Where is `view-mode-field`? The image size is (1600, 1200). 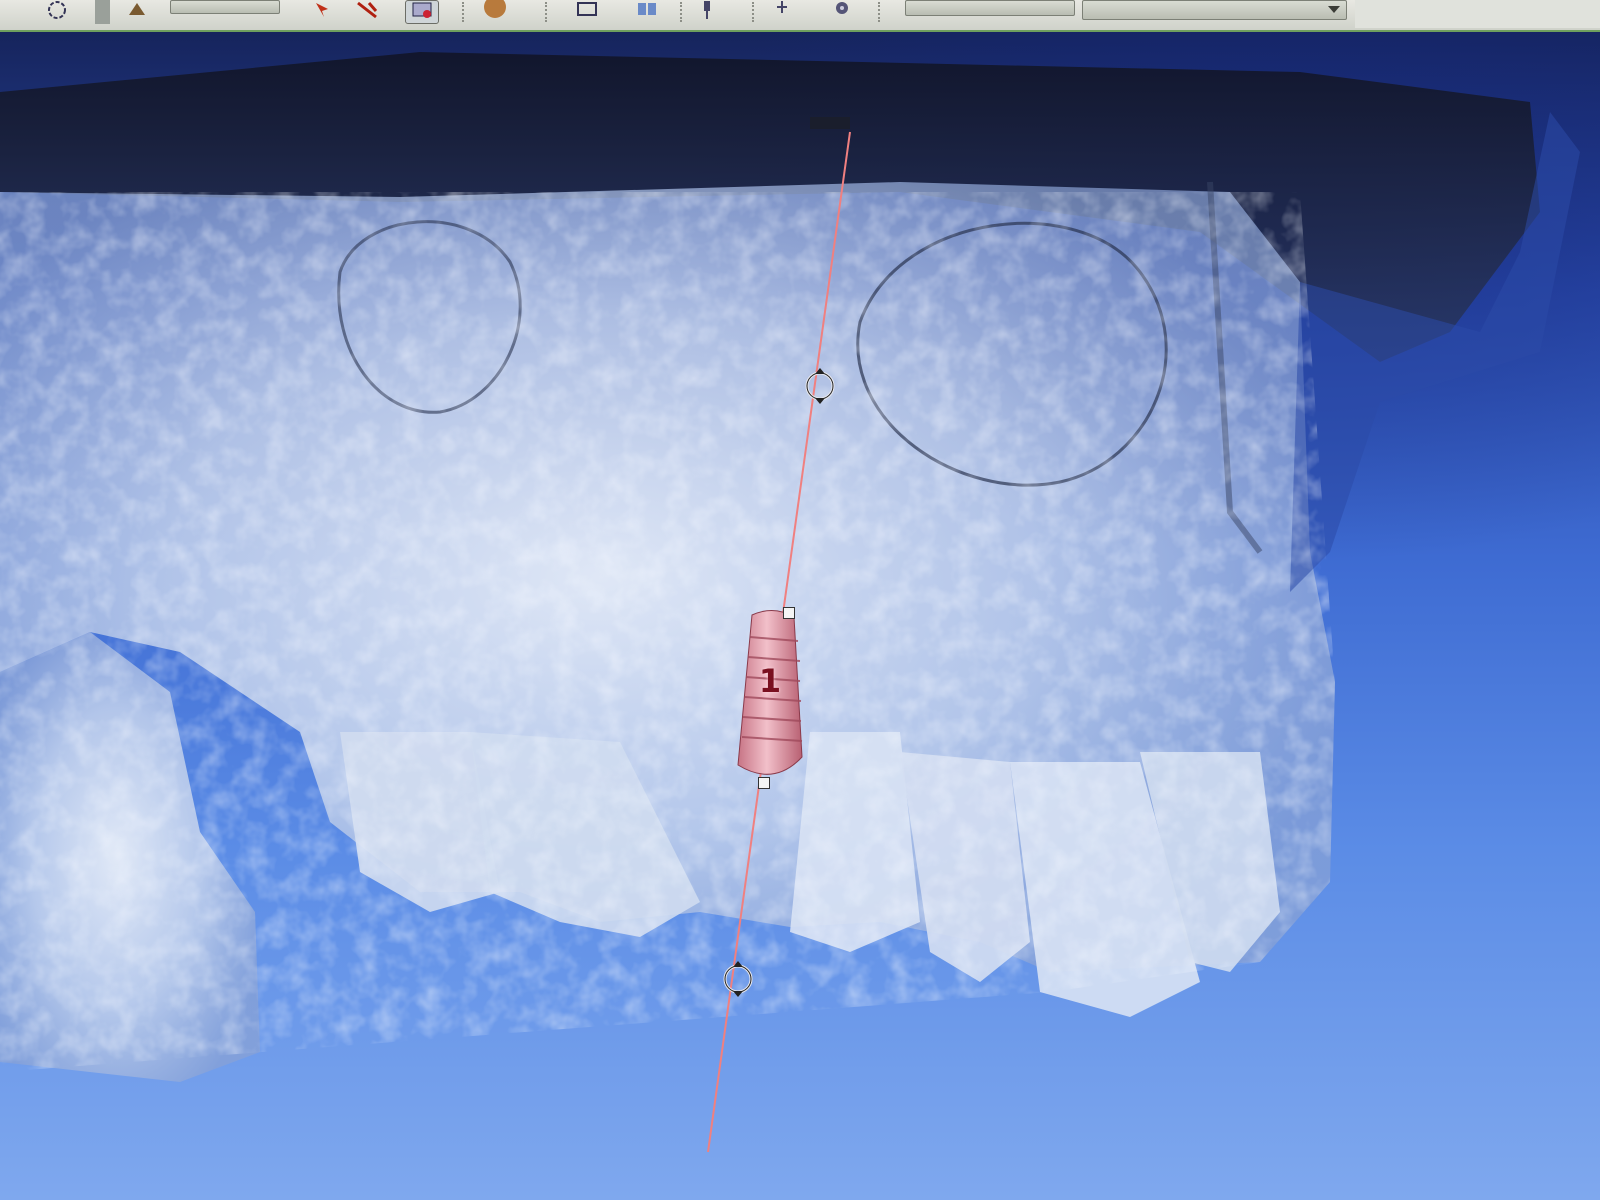
view-mode-field is located at coordinates (225, 7).